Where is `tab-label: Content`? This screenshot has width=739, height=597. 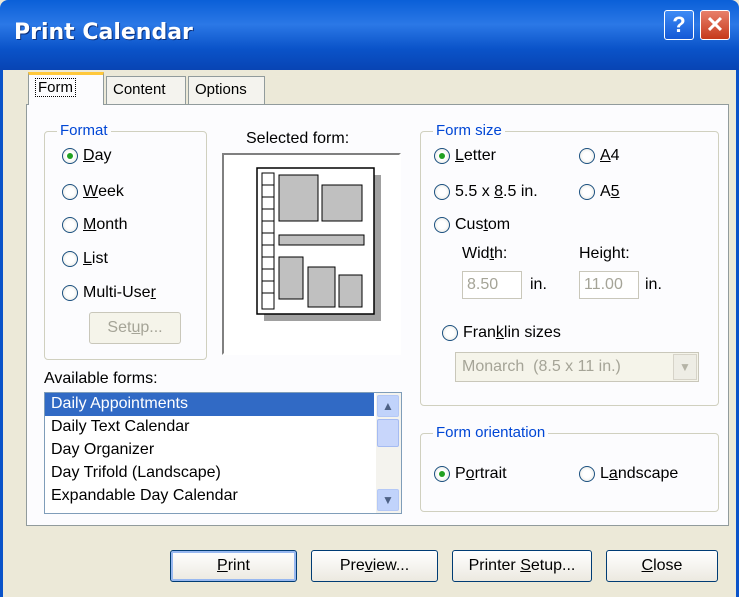
tab-label: Content is located at coordinates (139, 89).